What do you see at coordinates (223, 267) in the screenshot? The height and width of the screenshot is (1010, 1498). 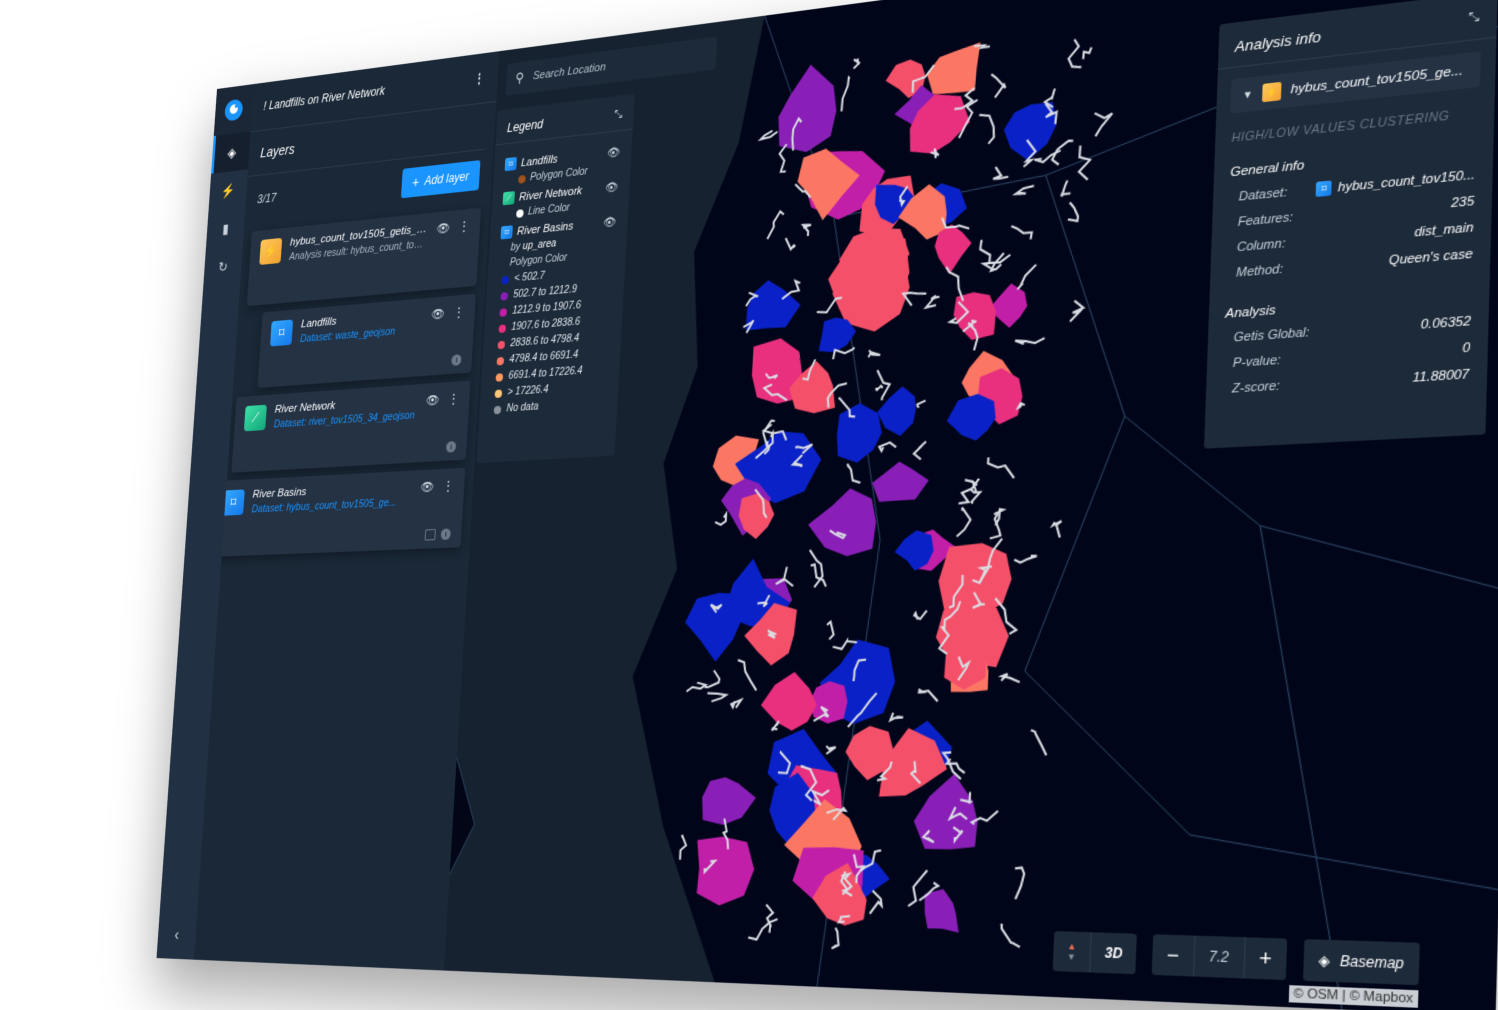 I see `nav-item-history: ↻` at bounding box center [223, 267].